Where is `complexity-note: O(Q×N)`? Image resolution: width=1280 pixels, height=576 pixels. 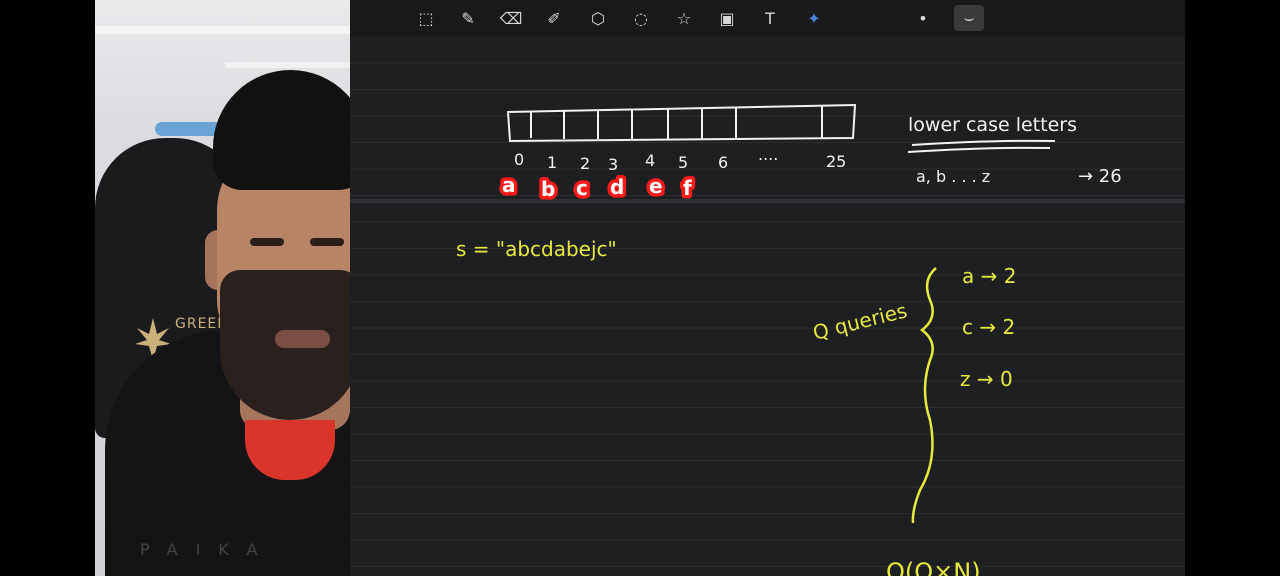
complexity-note: O(Q×N) is located at coordinates (933, 567).